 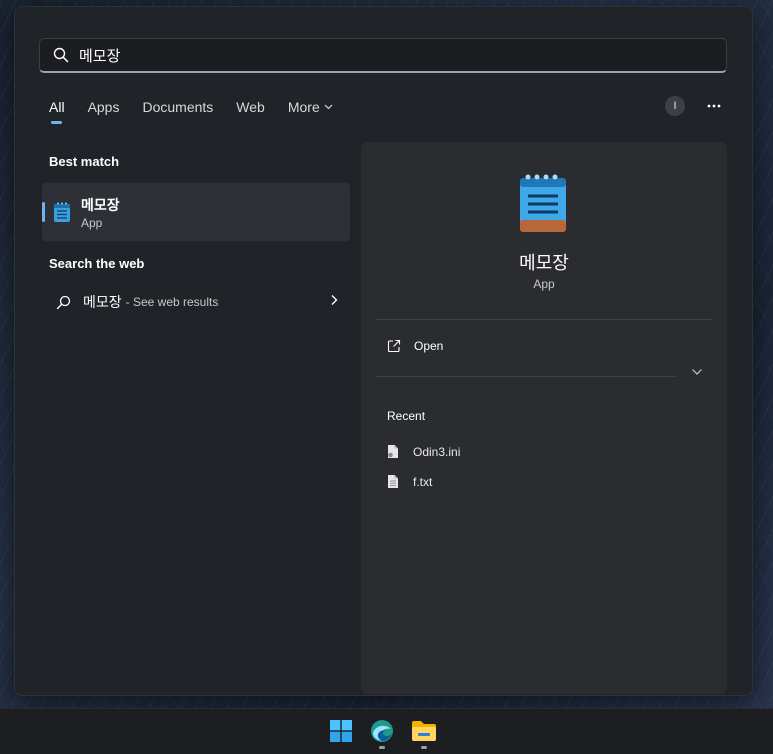 I want to click on tab-web: Web, so click(x=250, y=107).